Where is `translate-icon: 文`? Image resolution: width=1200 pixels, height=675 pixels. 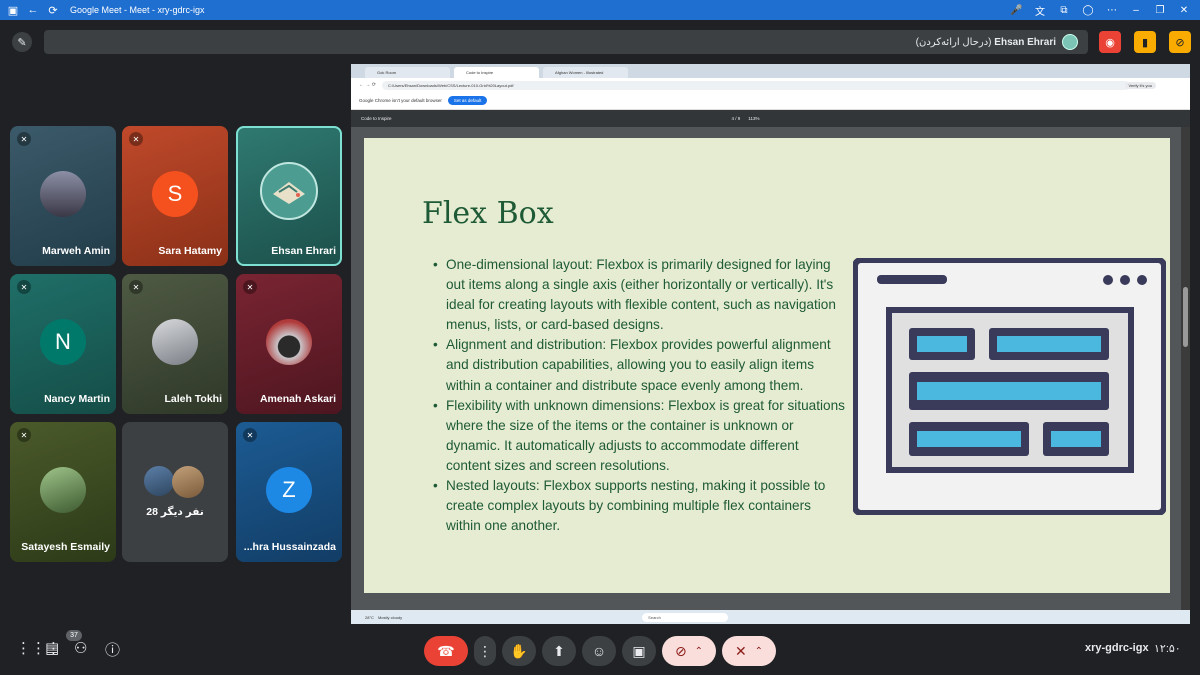
translate-icon: 文 is located at coordinates (1040, 10).